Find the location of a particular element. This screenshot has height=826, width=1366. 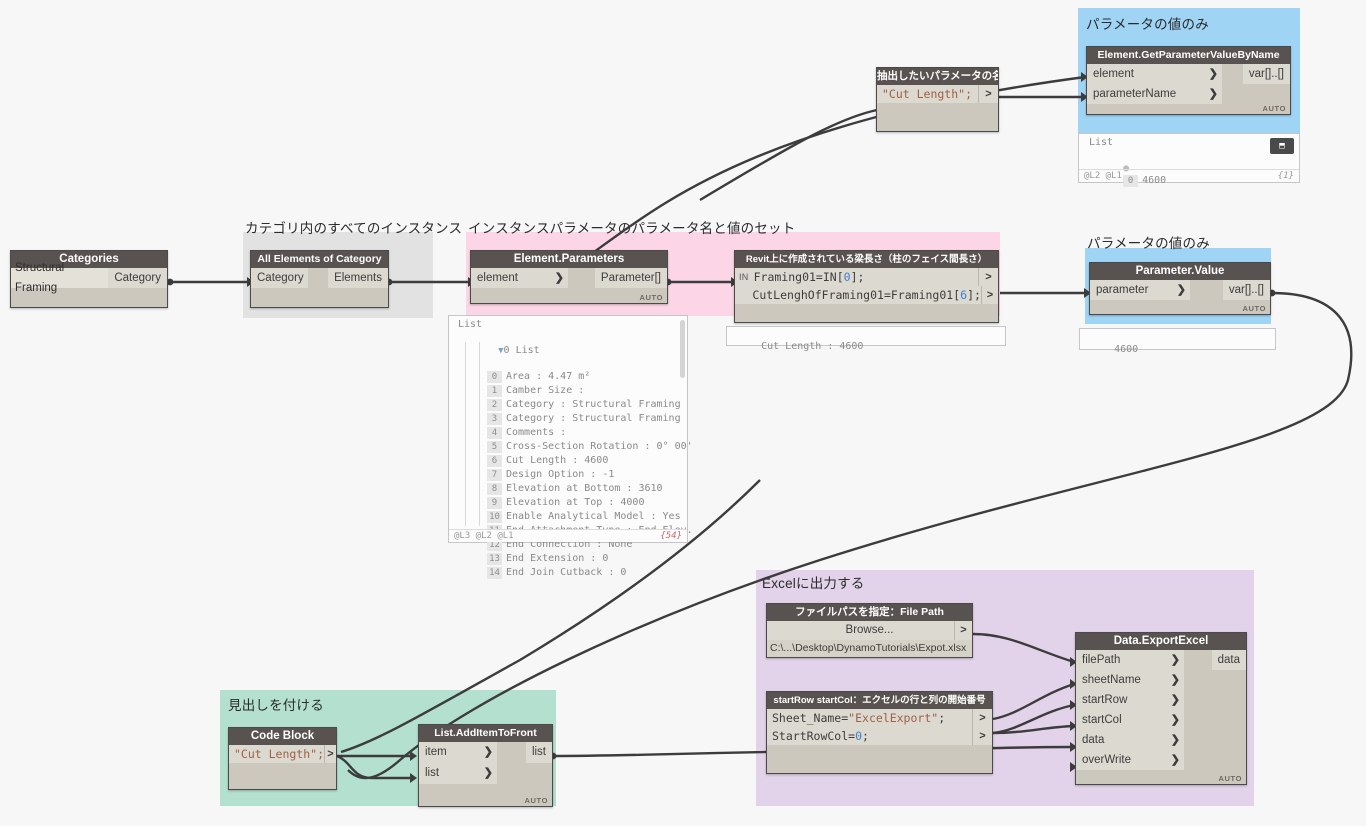

preview-levels: @L3 @L2 @L1 is located at coordinates (484, 536).